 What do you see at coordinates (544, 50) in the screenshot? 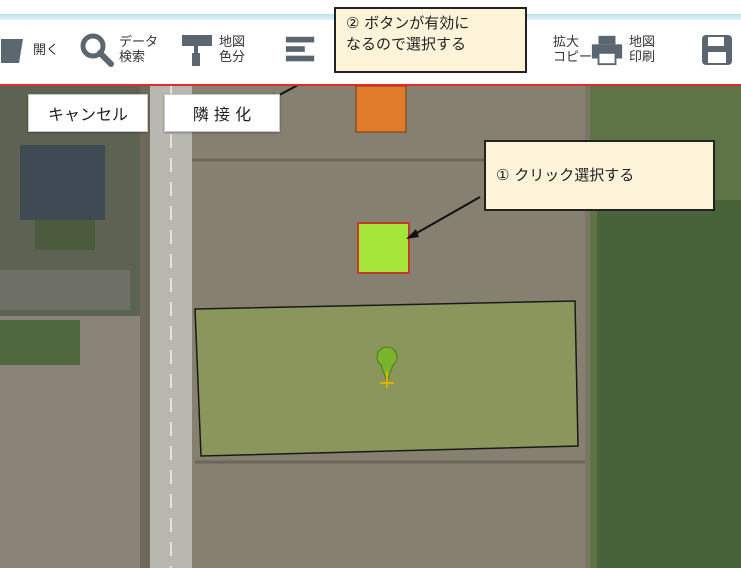
I see `copy-icon` at bounding box center [544, 50].